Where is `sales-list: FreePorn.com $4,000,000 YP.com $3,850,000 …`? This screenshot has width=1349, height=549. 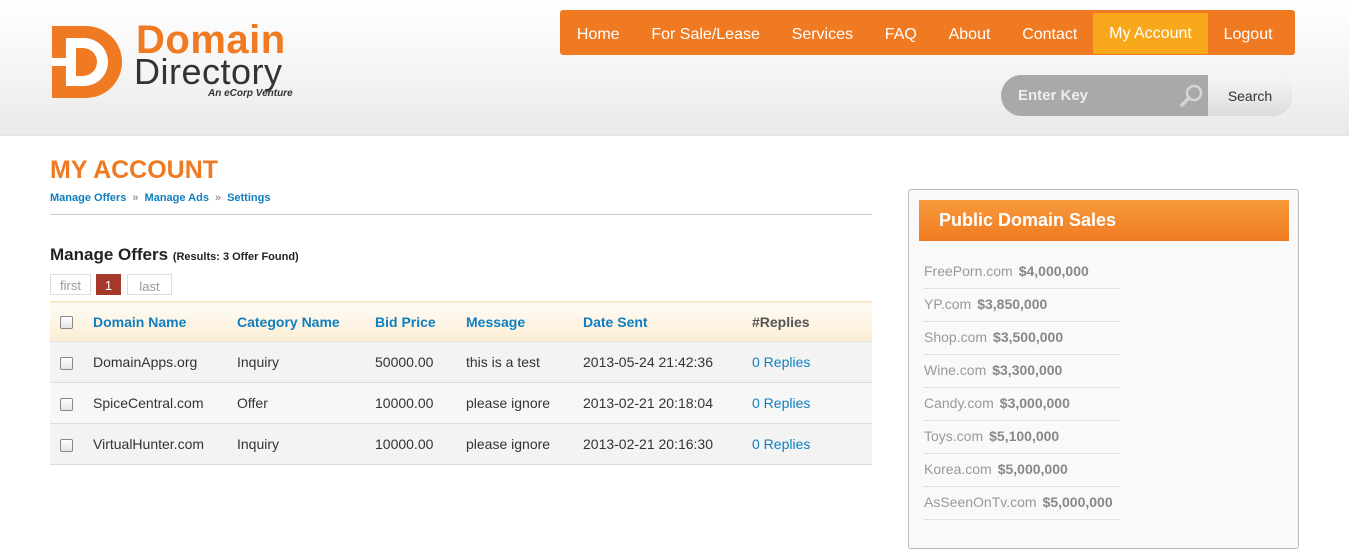 sales-list: FreePorn.com $4,000,000 YP.com $3,850,000 … is located at coordinates (1022, 388).